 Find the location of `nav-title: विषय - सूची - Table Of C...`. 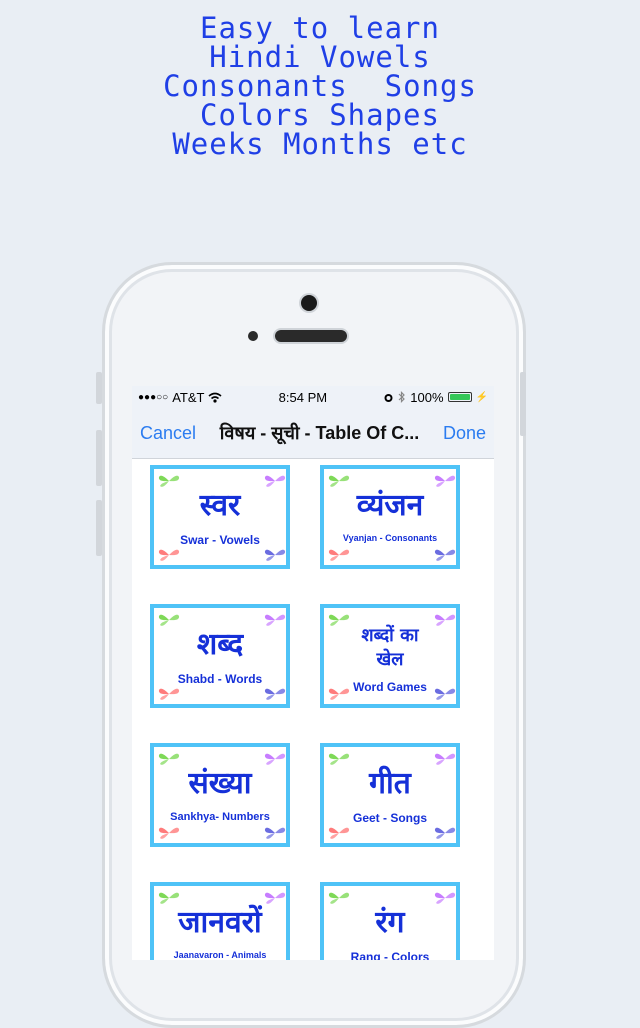

nav-title: विषय - सूची - Table Of C... is located at coordinates (319, 433).